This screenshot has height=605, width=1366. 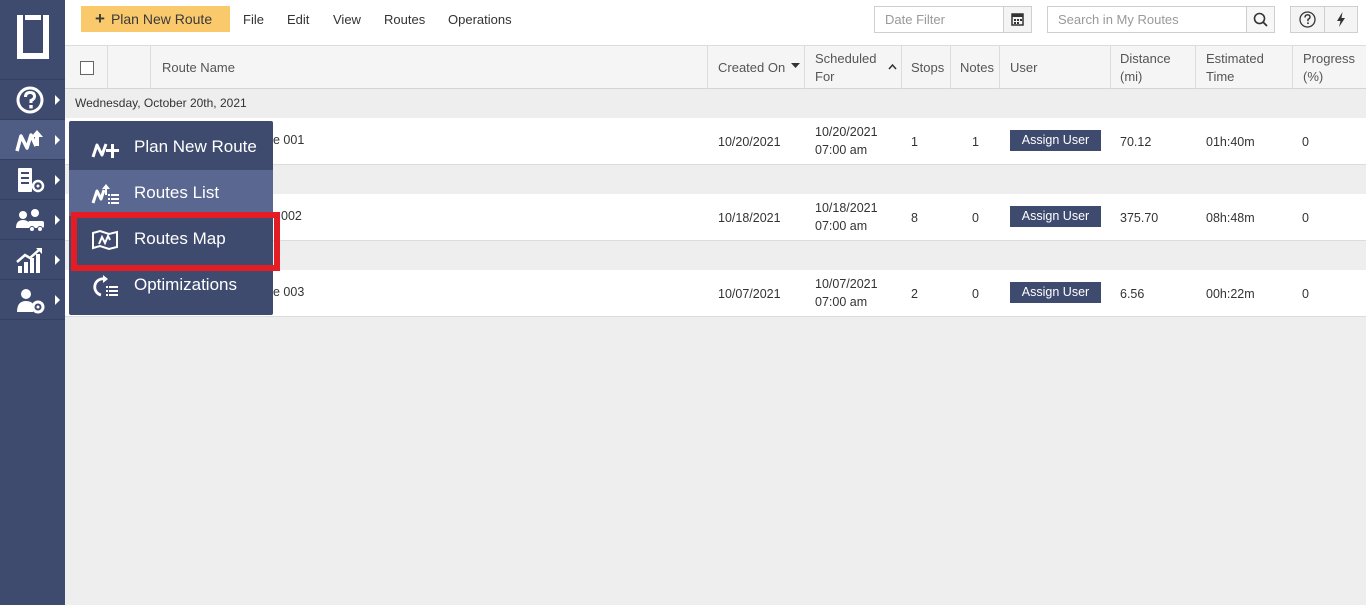 I want to click on plan-new-route-button: + Plan New Route, so click(x=155, y=19).